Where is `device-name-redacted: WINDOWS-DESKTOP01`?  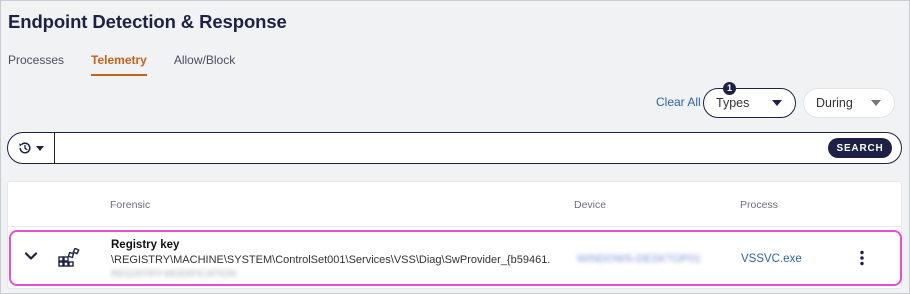
device-name-redacted: WINDOWS-DESKTOP01 is located at coordinates (639, 259).